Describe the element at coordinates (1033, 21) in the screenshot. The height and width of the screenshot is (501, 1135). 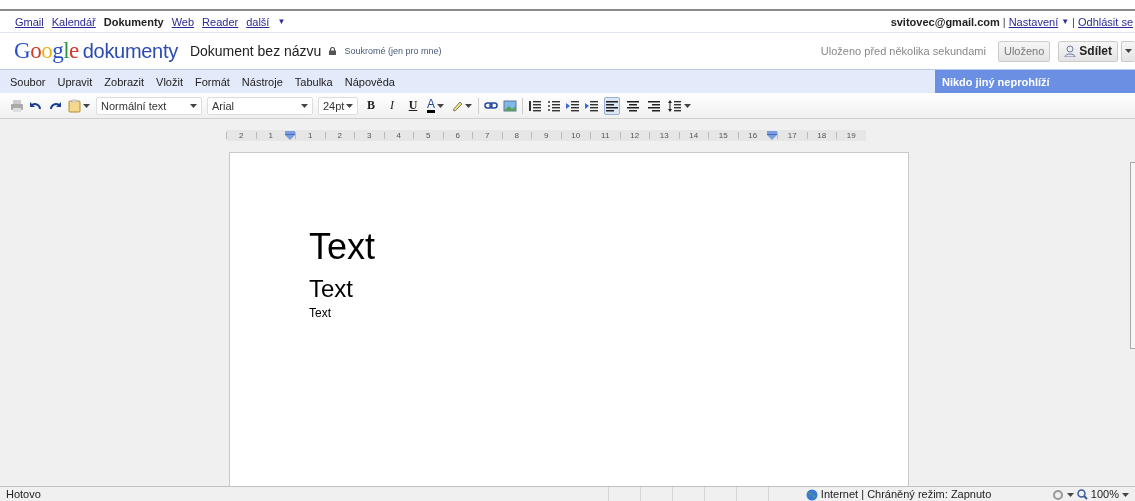
I see `settings-link: Nastavení` at that location.